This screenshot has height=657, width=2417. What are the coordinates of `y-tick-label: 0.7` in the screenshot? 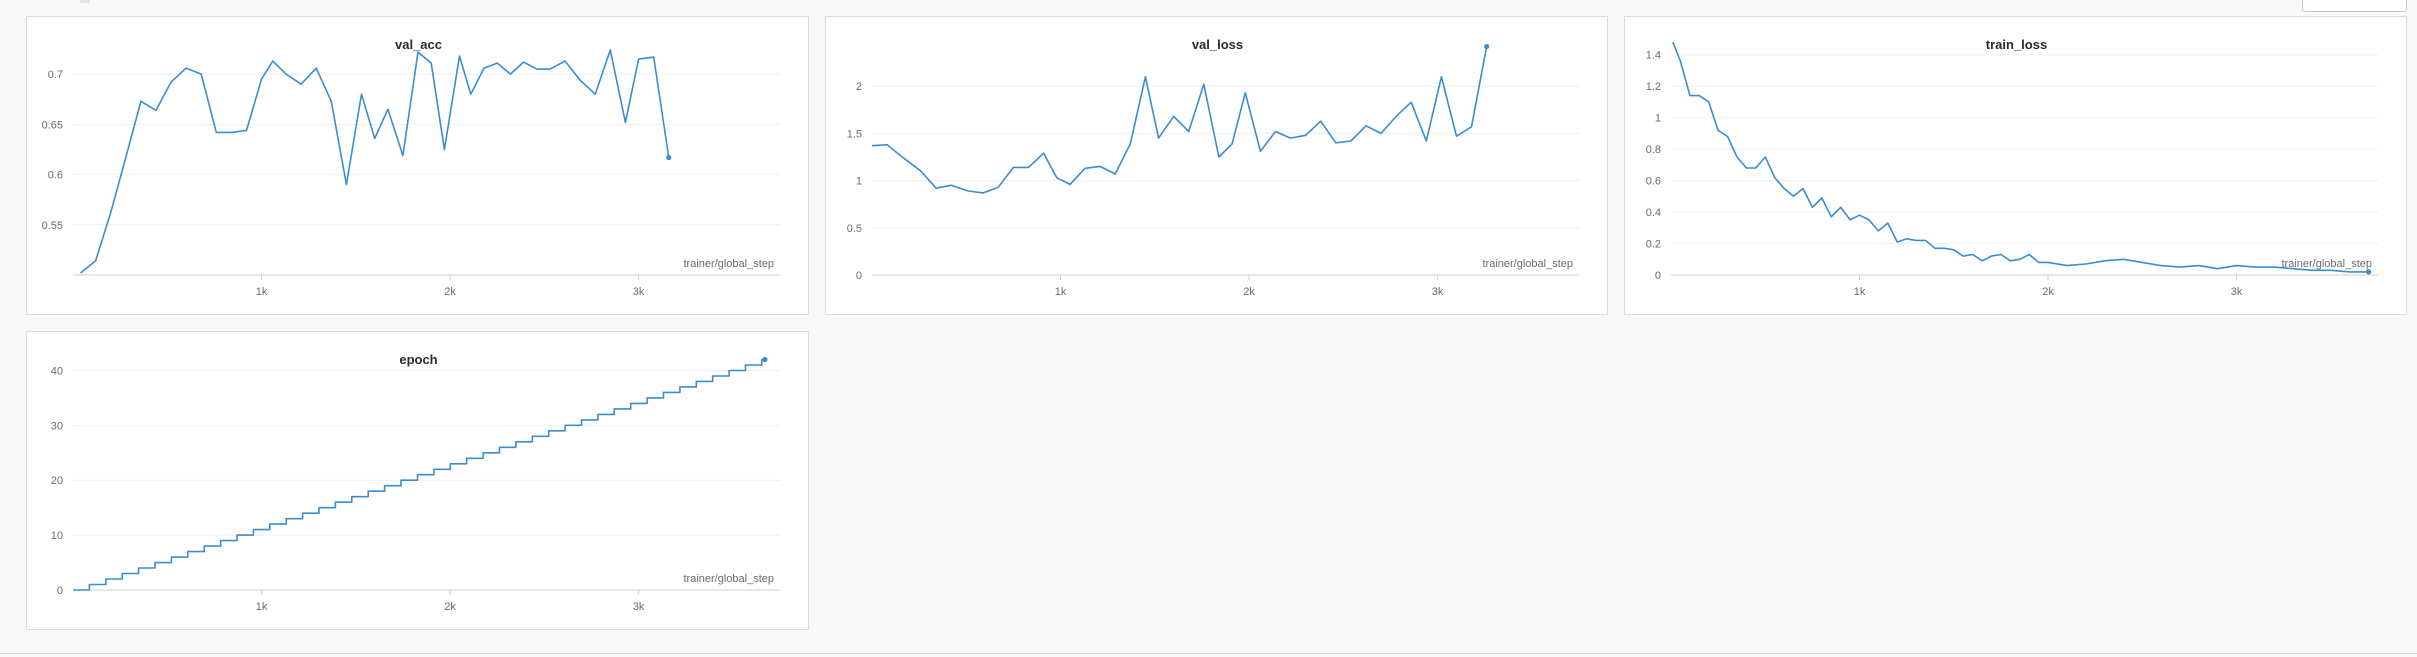 It's located at (55, 75).